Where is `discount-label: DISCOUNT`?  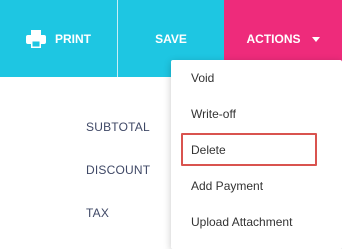 discount-label: DISCOUNT is located at coordinates (118, 170).